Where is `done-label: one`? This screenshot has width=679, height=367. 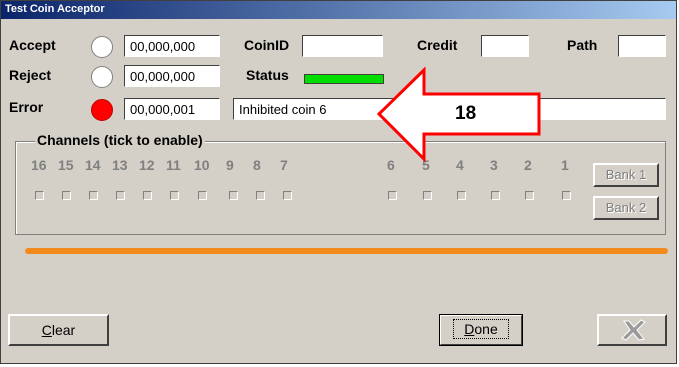
done-label: one is located at coordinates (486, 329).